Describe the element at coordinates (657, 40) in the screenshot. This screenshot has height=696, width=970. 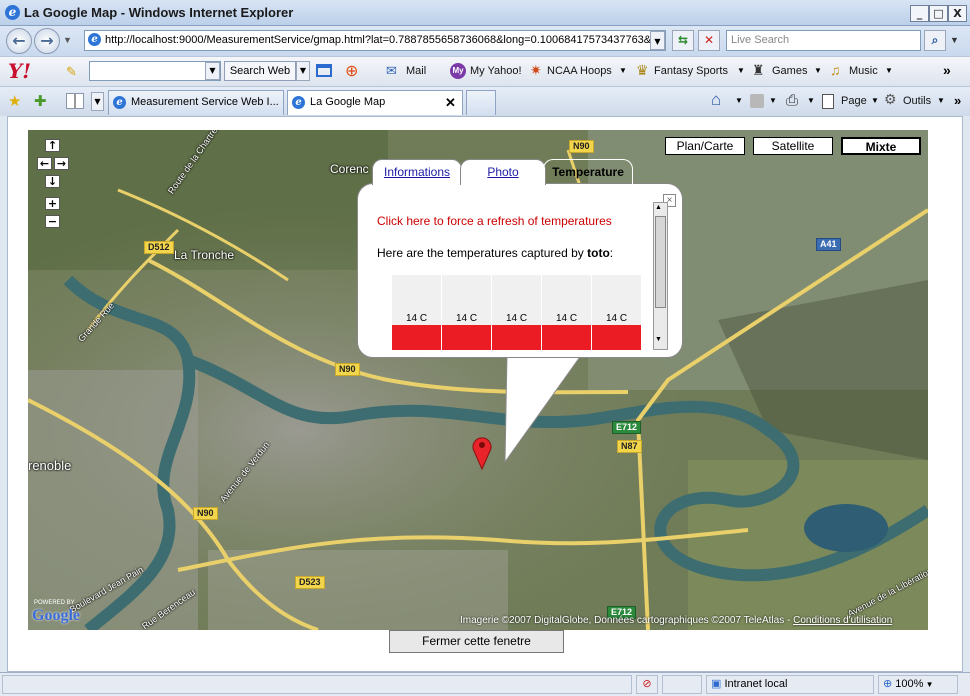
I see `address-dropdown-icon: ▼` at that location.